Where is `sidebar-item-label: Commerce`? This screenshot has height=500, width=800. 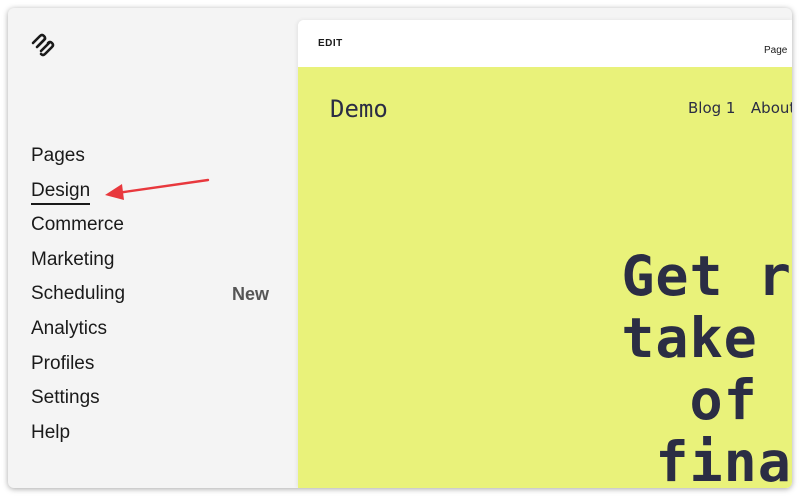 sidebar-item-label: Commerce is located at coordinates (77, 225).